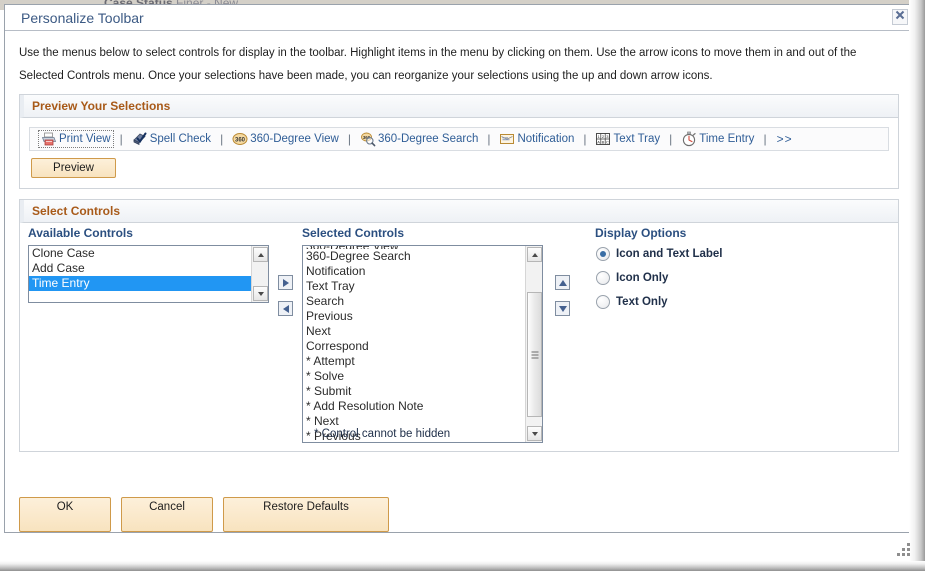  I want to click on scrollbar-thumb, so click(534, 354).